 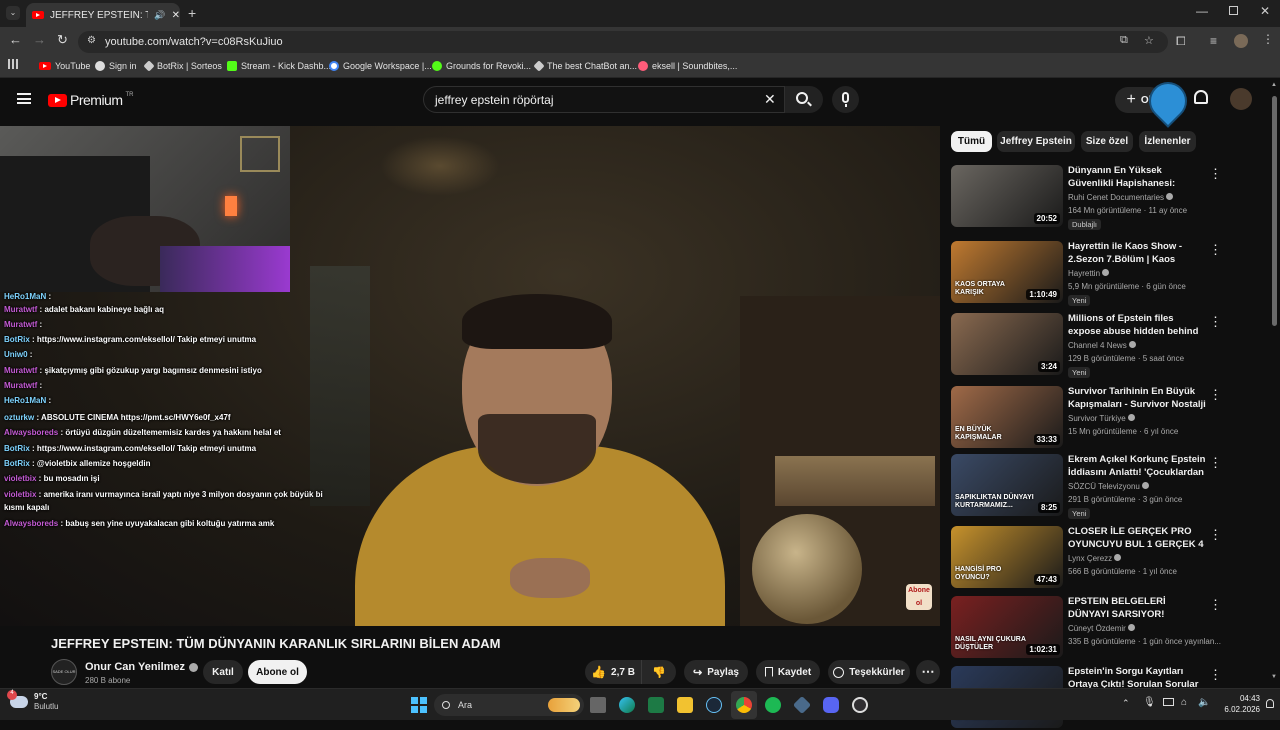 I want to click on subscribe-button: Abone ol, so click(x=277, y=672).